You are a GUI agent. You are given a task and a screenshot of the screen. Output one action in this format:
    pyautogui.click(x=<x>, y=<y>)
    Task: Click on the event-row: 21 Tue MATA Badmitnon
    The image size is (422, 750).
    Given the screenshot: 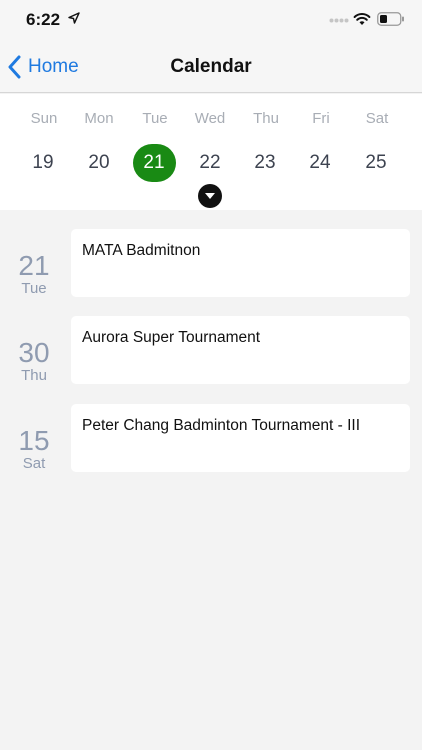 What is the action you would take?
    pyautogui.click(x=211, y=264)
    